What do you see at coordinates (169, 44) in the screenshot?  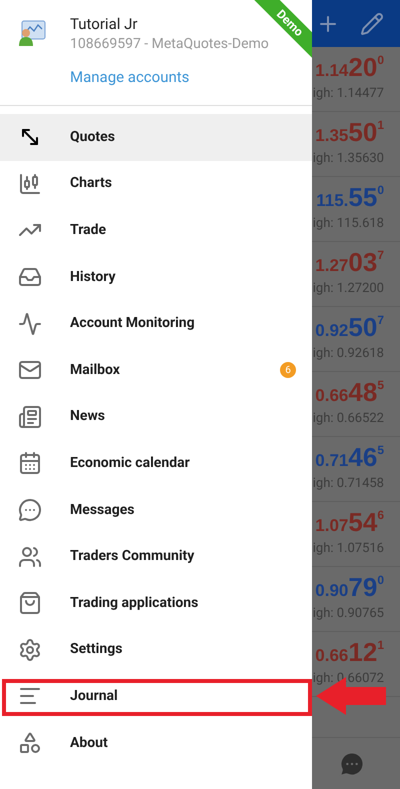 I see `account-server: 108669597 - MetaQuotes-Demo` at bounding box center [169, 44].